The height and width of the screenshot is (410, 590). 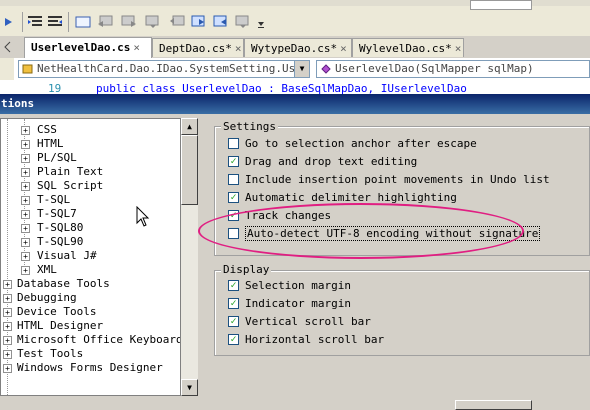 What do you see at coordinates (361, 143) in the screenshot?
I see `settings-option-label: Go to selection anchor after escape` at bounding box center [361, 143].